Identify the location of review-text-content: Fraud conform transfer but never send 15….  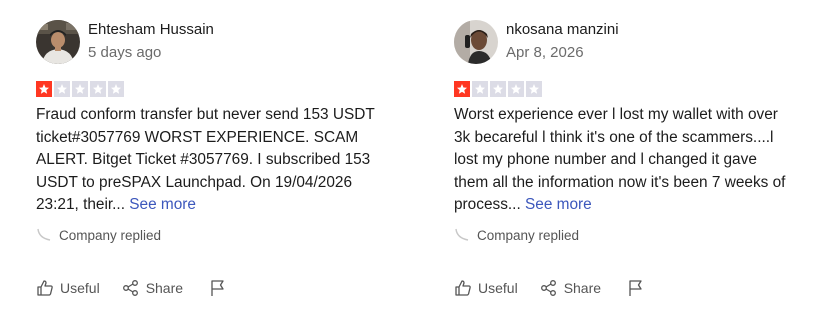
(205, 159).